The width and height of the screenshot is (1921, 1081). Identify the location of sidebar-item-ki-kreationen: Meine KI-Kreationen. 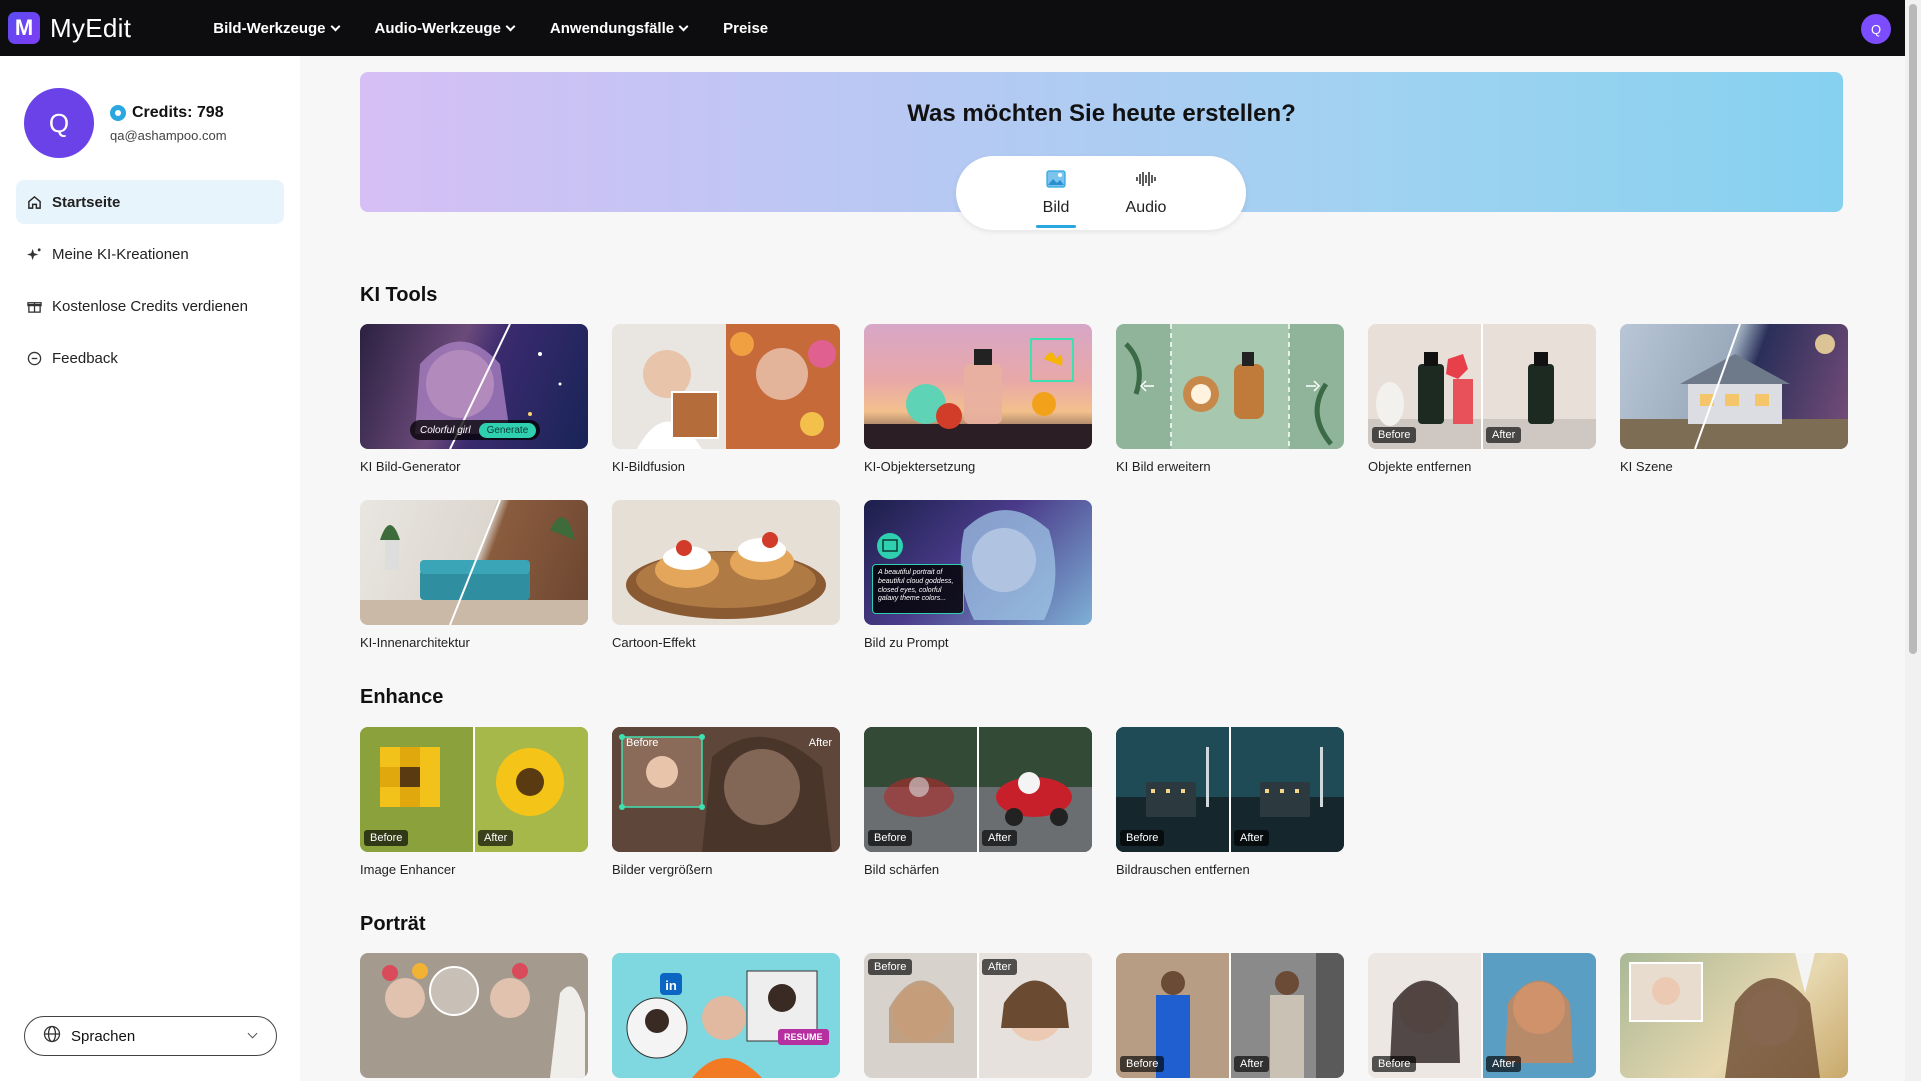
(150, 254).